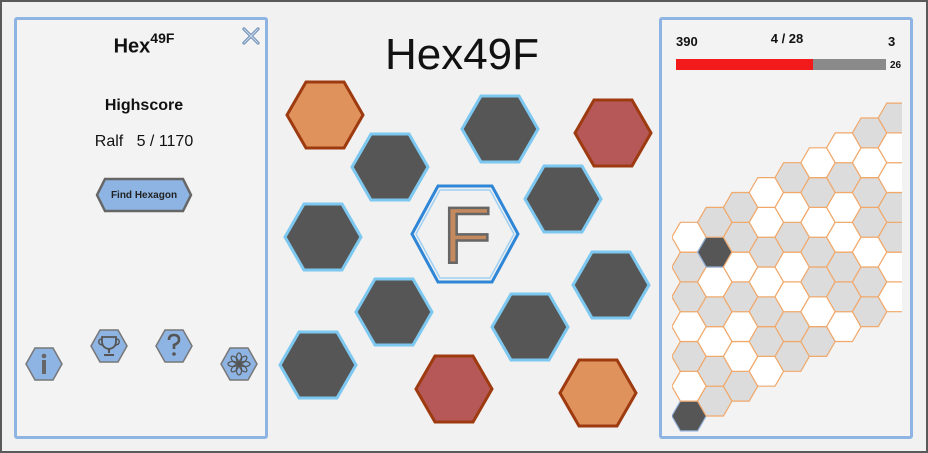 The width and height of the screenshot is (928, 453). I want to click on timer-bar, so click(781, 64).